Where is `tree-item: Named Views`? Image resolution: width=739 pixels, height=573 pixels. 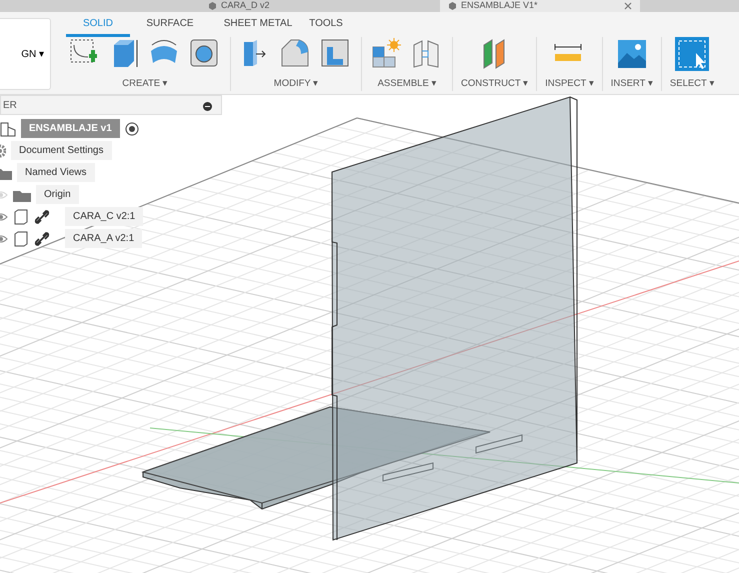 tree-item: Named Views is located at coordinates (56, 172).